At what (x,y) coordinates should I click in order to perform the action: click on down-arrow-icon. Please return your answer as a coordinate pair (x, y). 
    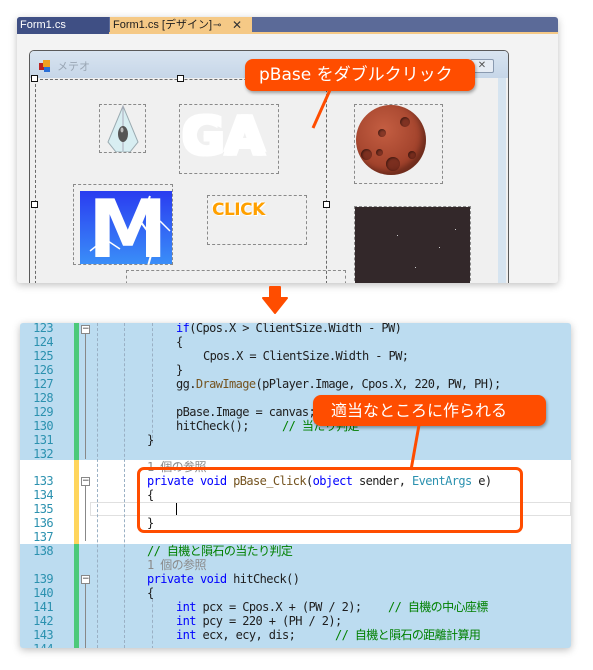
    Looking at the image, I should click on (275, 300).